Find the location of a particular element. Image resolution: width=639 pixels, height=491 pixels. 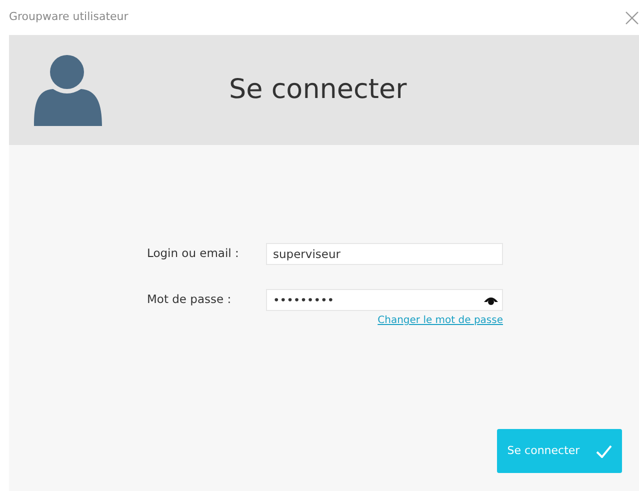

close-icon is located at coordinates (632, 17).